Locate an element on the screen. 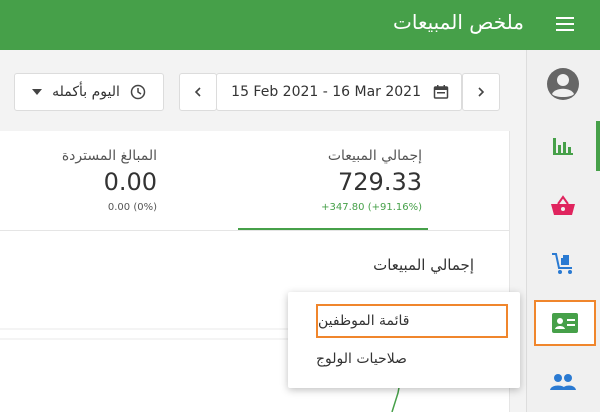  total-sales-label: إجمالي المبيعات is located at coordinates (374, 156).